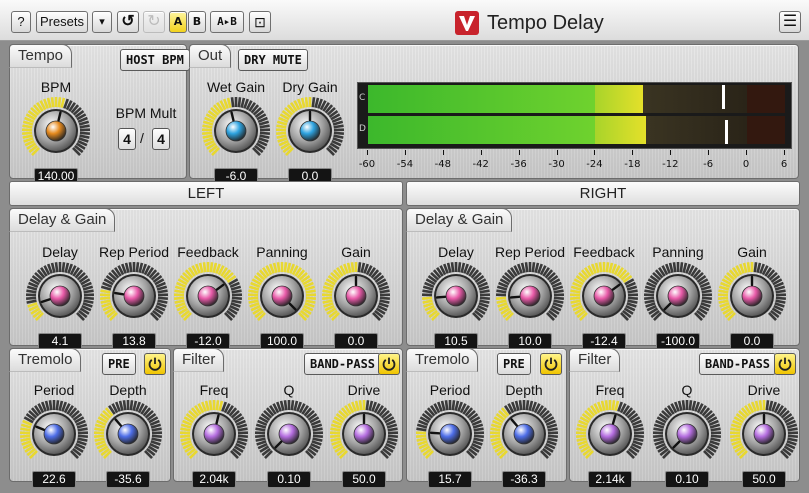 Image resolution: width=809 pixels, height=493 pixels. I want to click on left-channel-header: LEFT, so click(206, 193).